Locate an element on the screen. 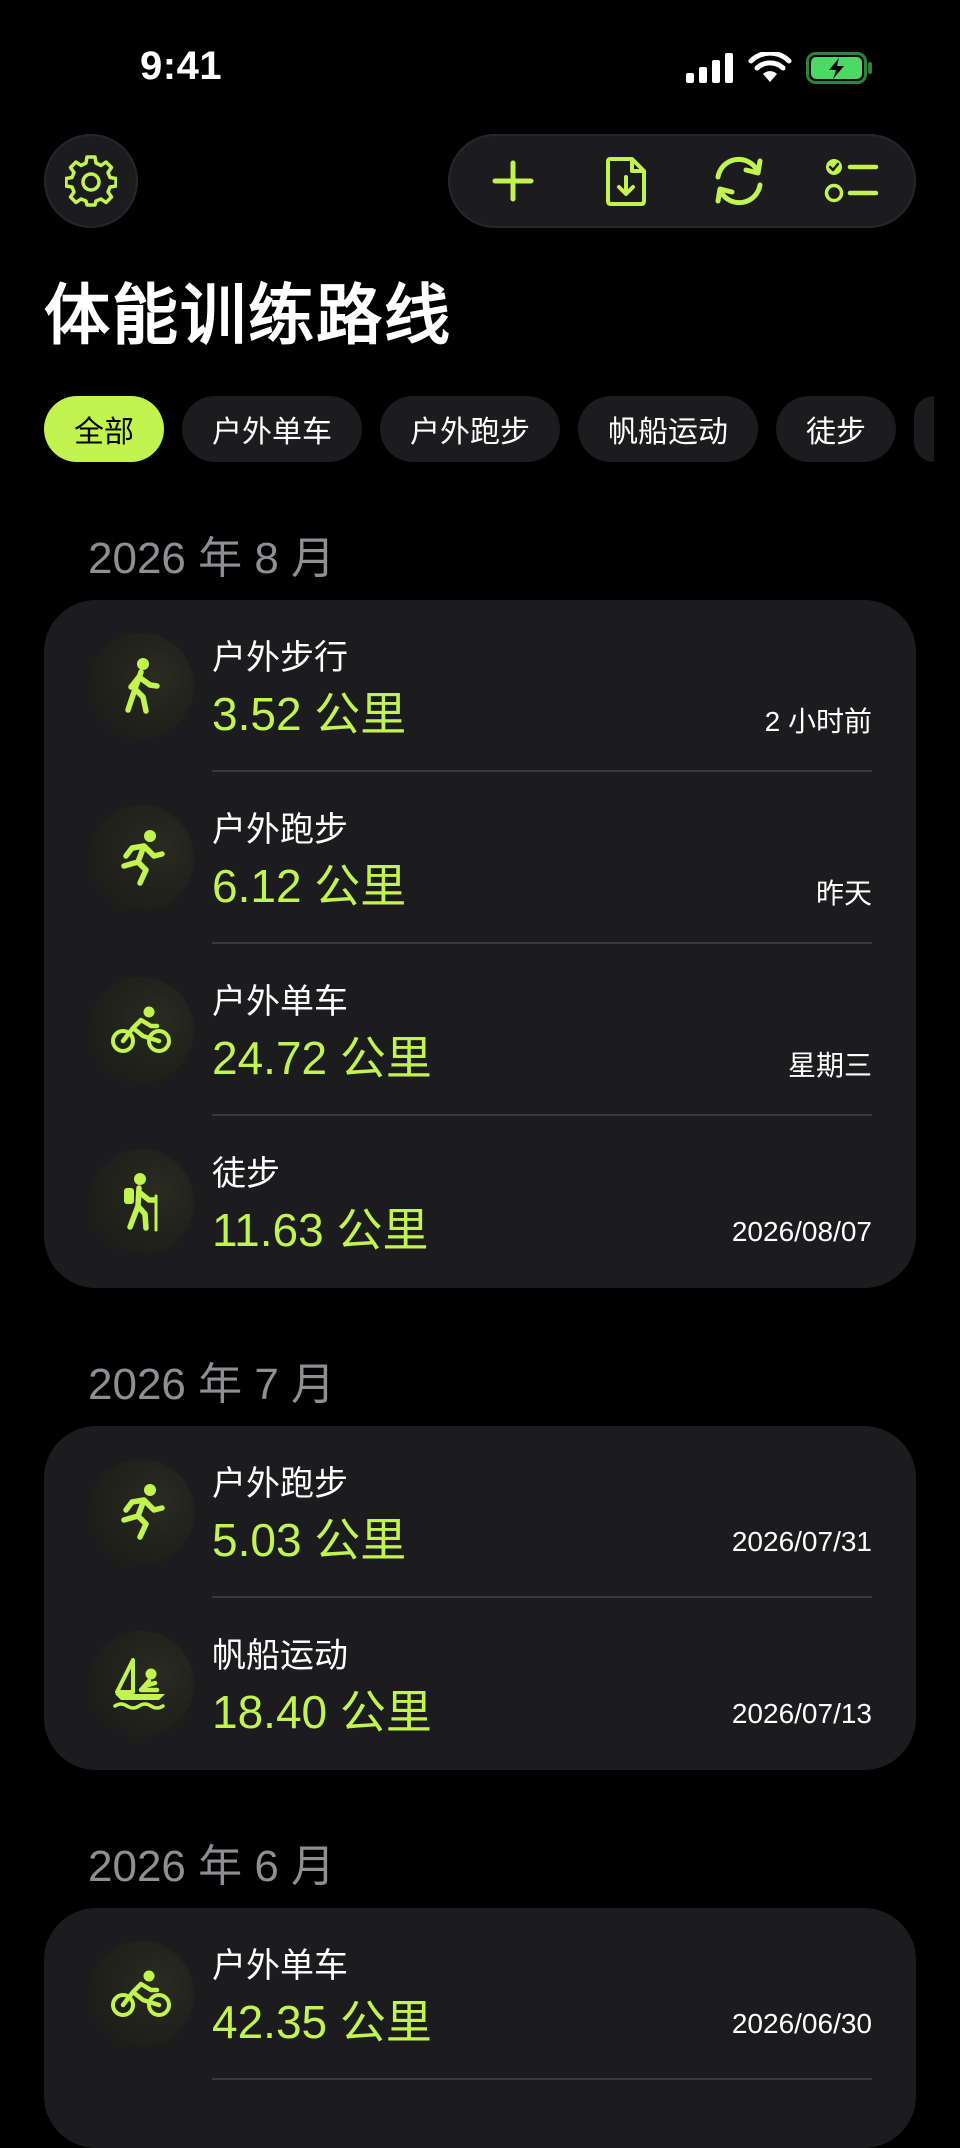 This screenshot has width=960, height=2148. import-button is located at coordinates (626, 181).